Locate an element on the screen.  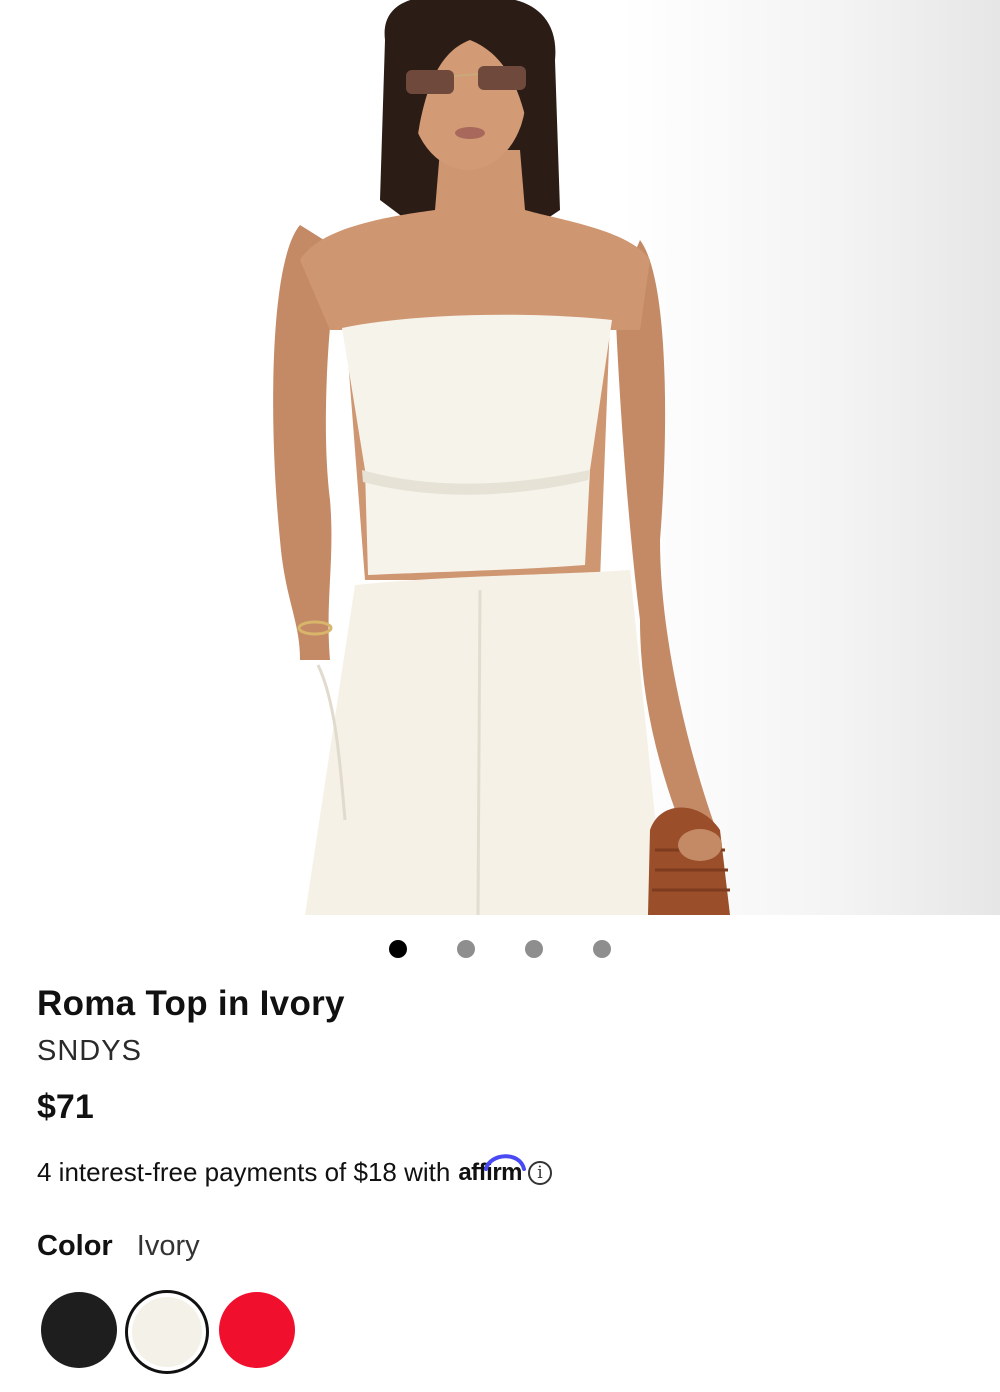
color-swatch-ivory is located at coordinates (167, 1332).